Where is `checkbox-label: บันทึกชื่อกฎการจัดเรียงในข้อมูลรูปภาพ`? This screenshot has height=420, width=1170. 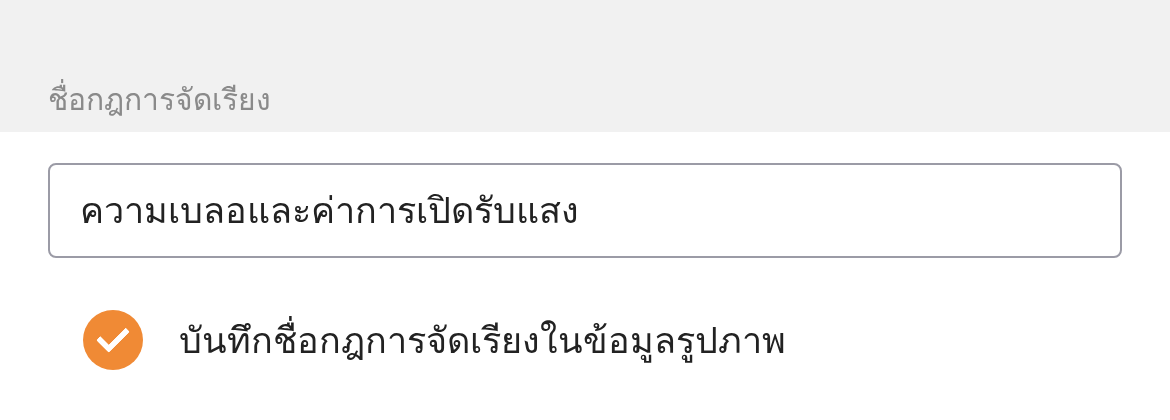
checkbox-label: บันทึกชื่อกฎการจัดเรียงในข้อมูลรูปภาพ is located at coordinates (482, 340).